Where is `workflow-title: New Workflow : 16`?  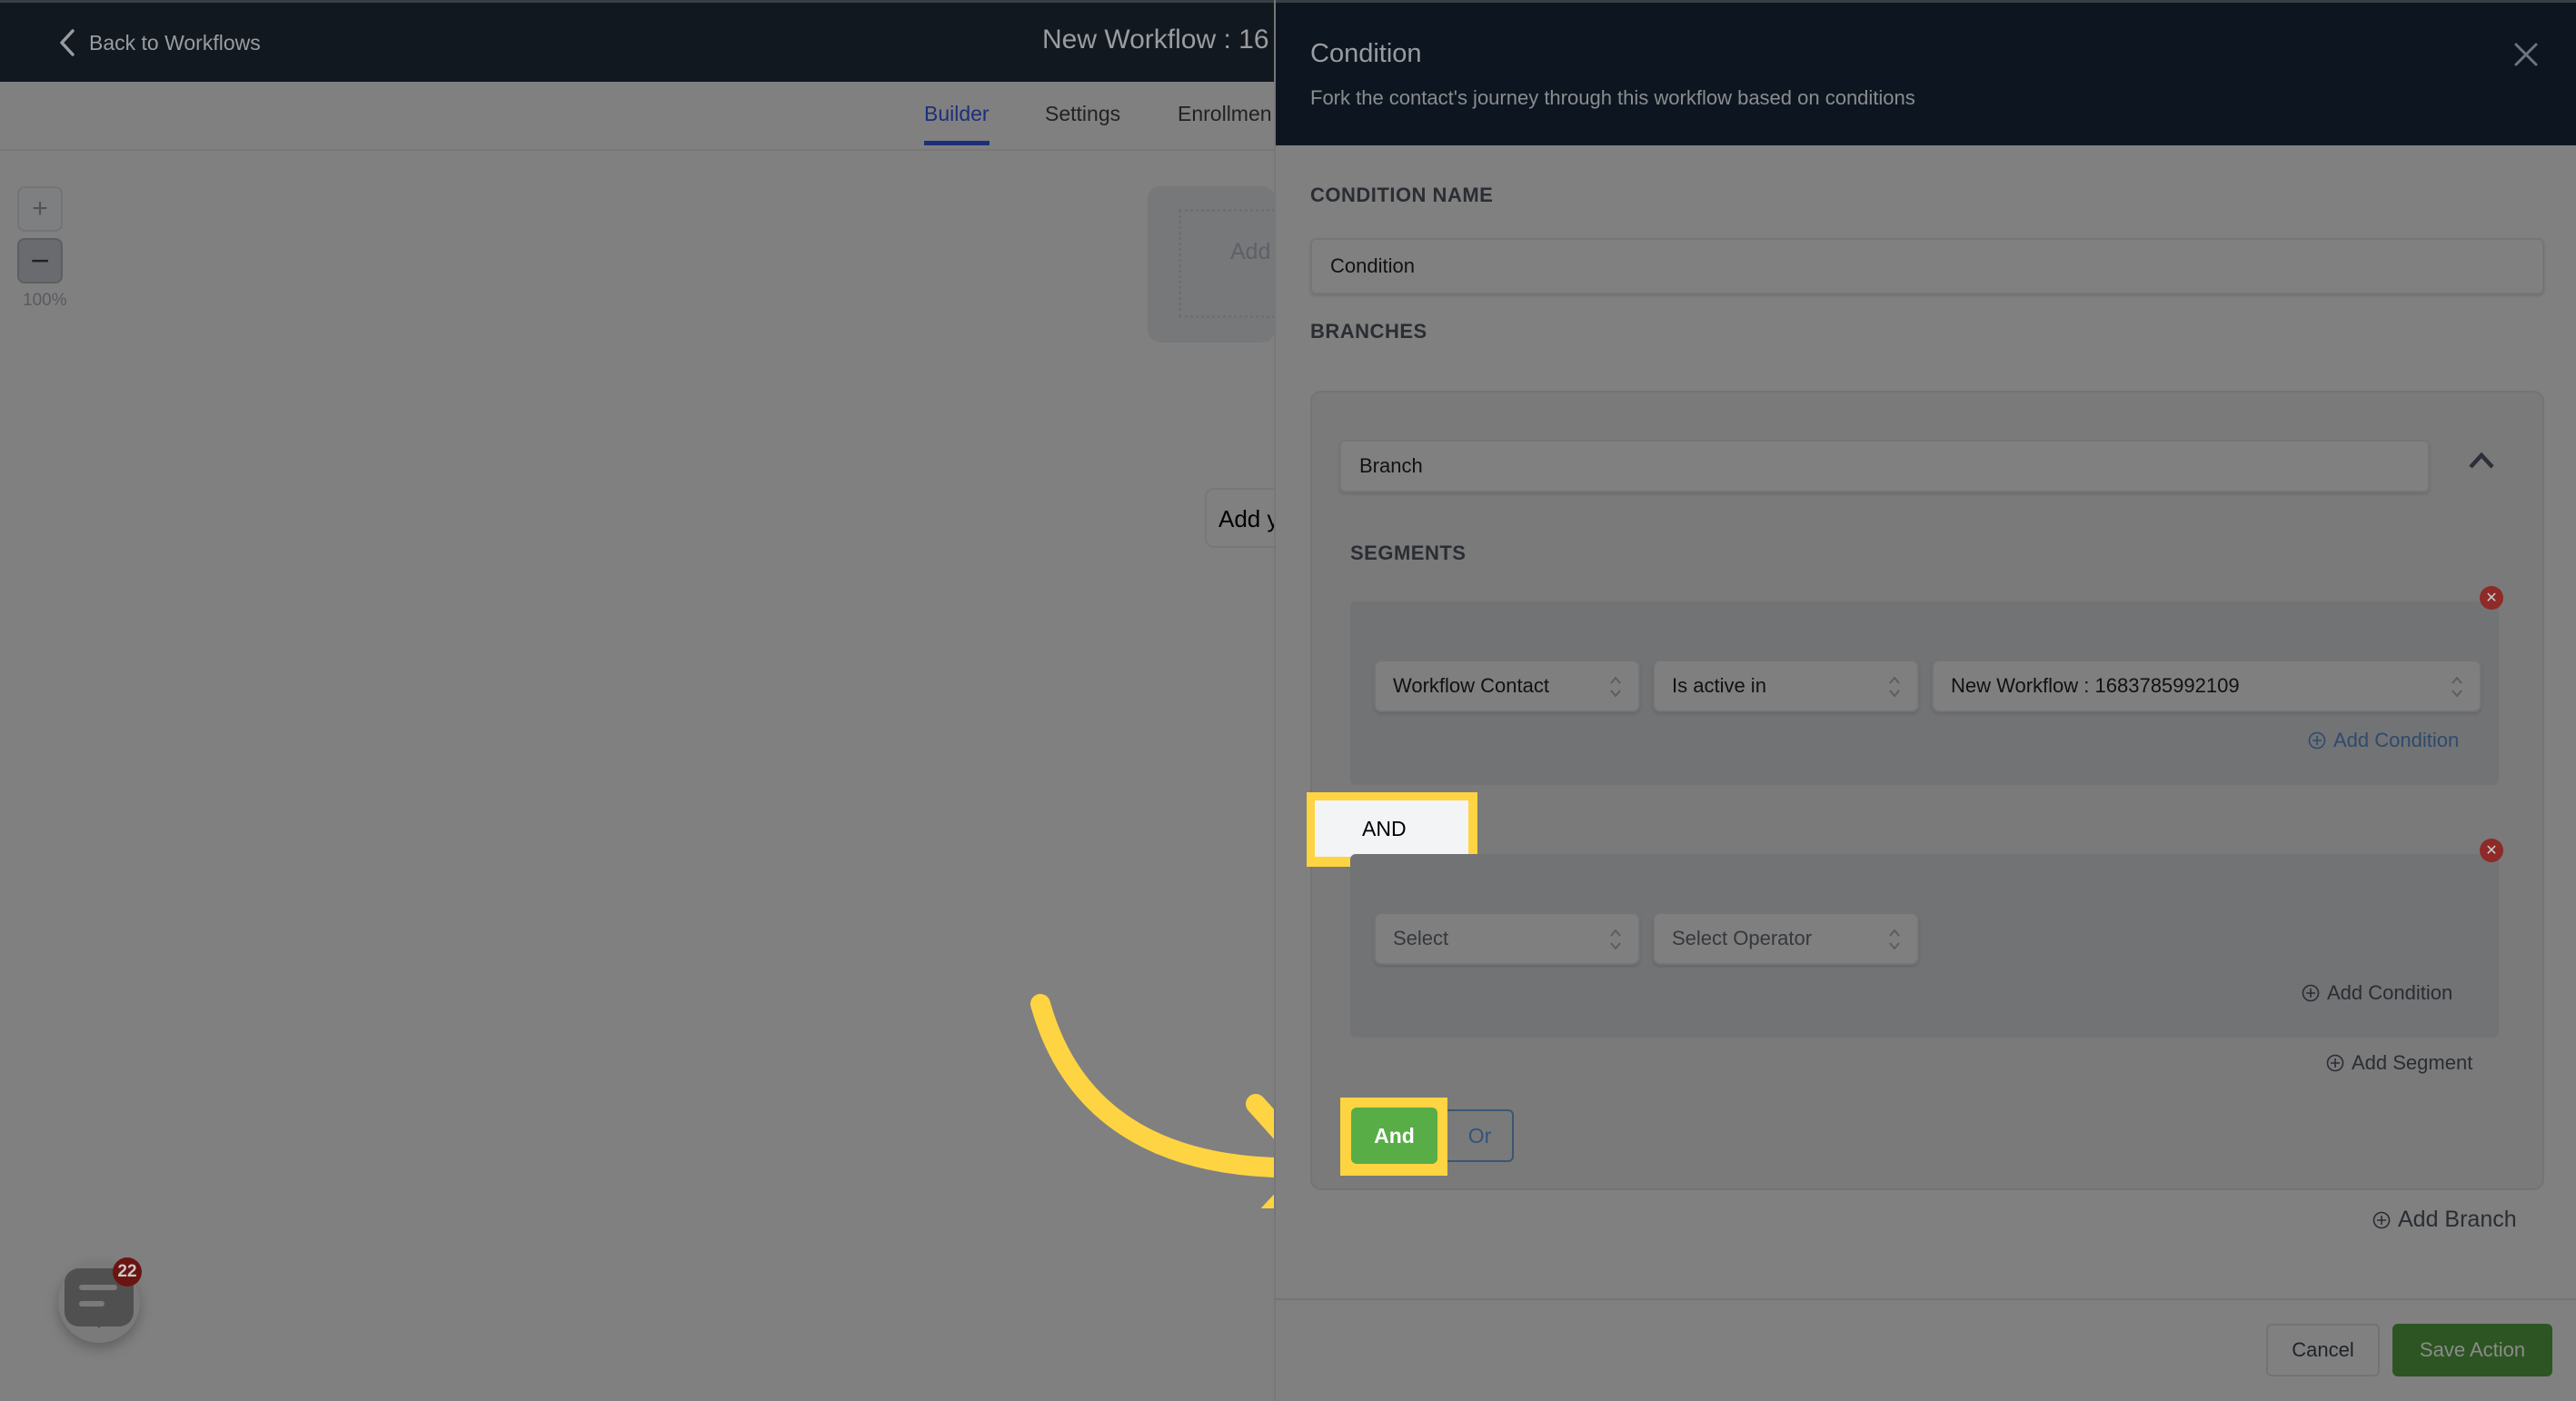
workflow-title: New Workflow : 16 is located at coordinates (1155, 40).